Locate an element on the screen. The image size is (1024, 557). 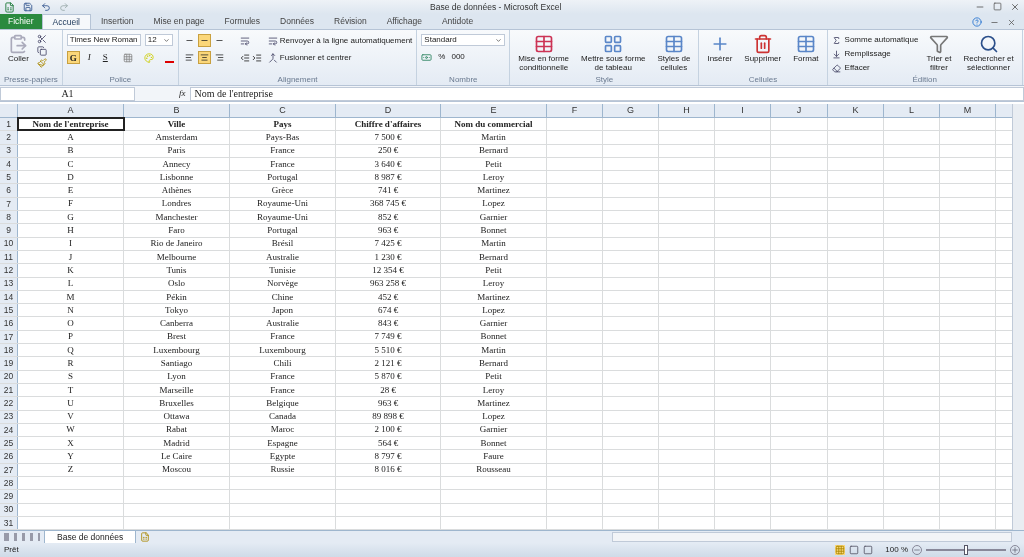
paste-button: Coller is located at coordinates (18, 48).